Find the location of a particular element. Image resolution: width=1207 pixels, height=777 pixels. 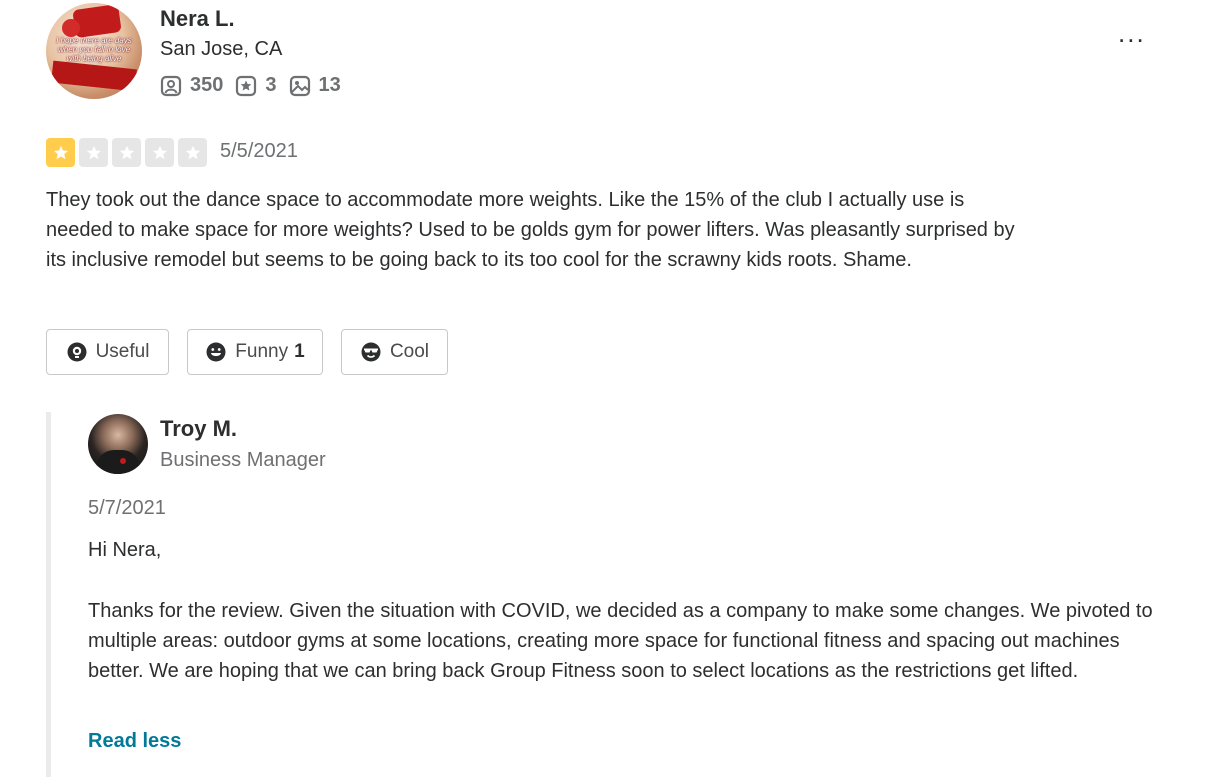

reply-divider is located at coordinates (48, 594).